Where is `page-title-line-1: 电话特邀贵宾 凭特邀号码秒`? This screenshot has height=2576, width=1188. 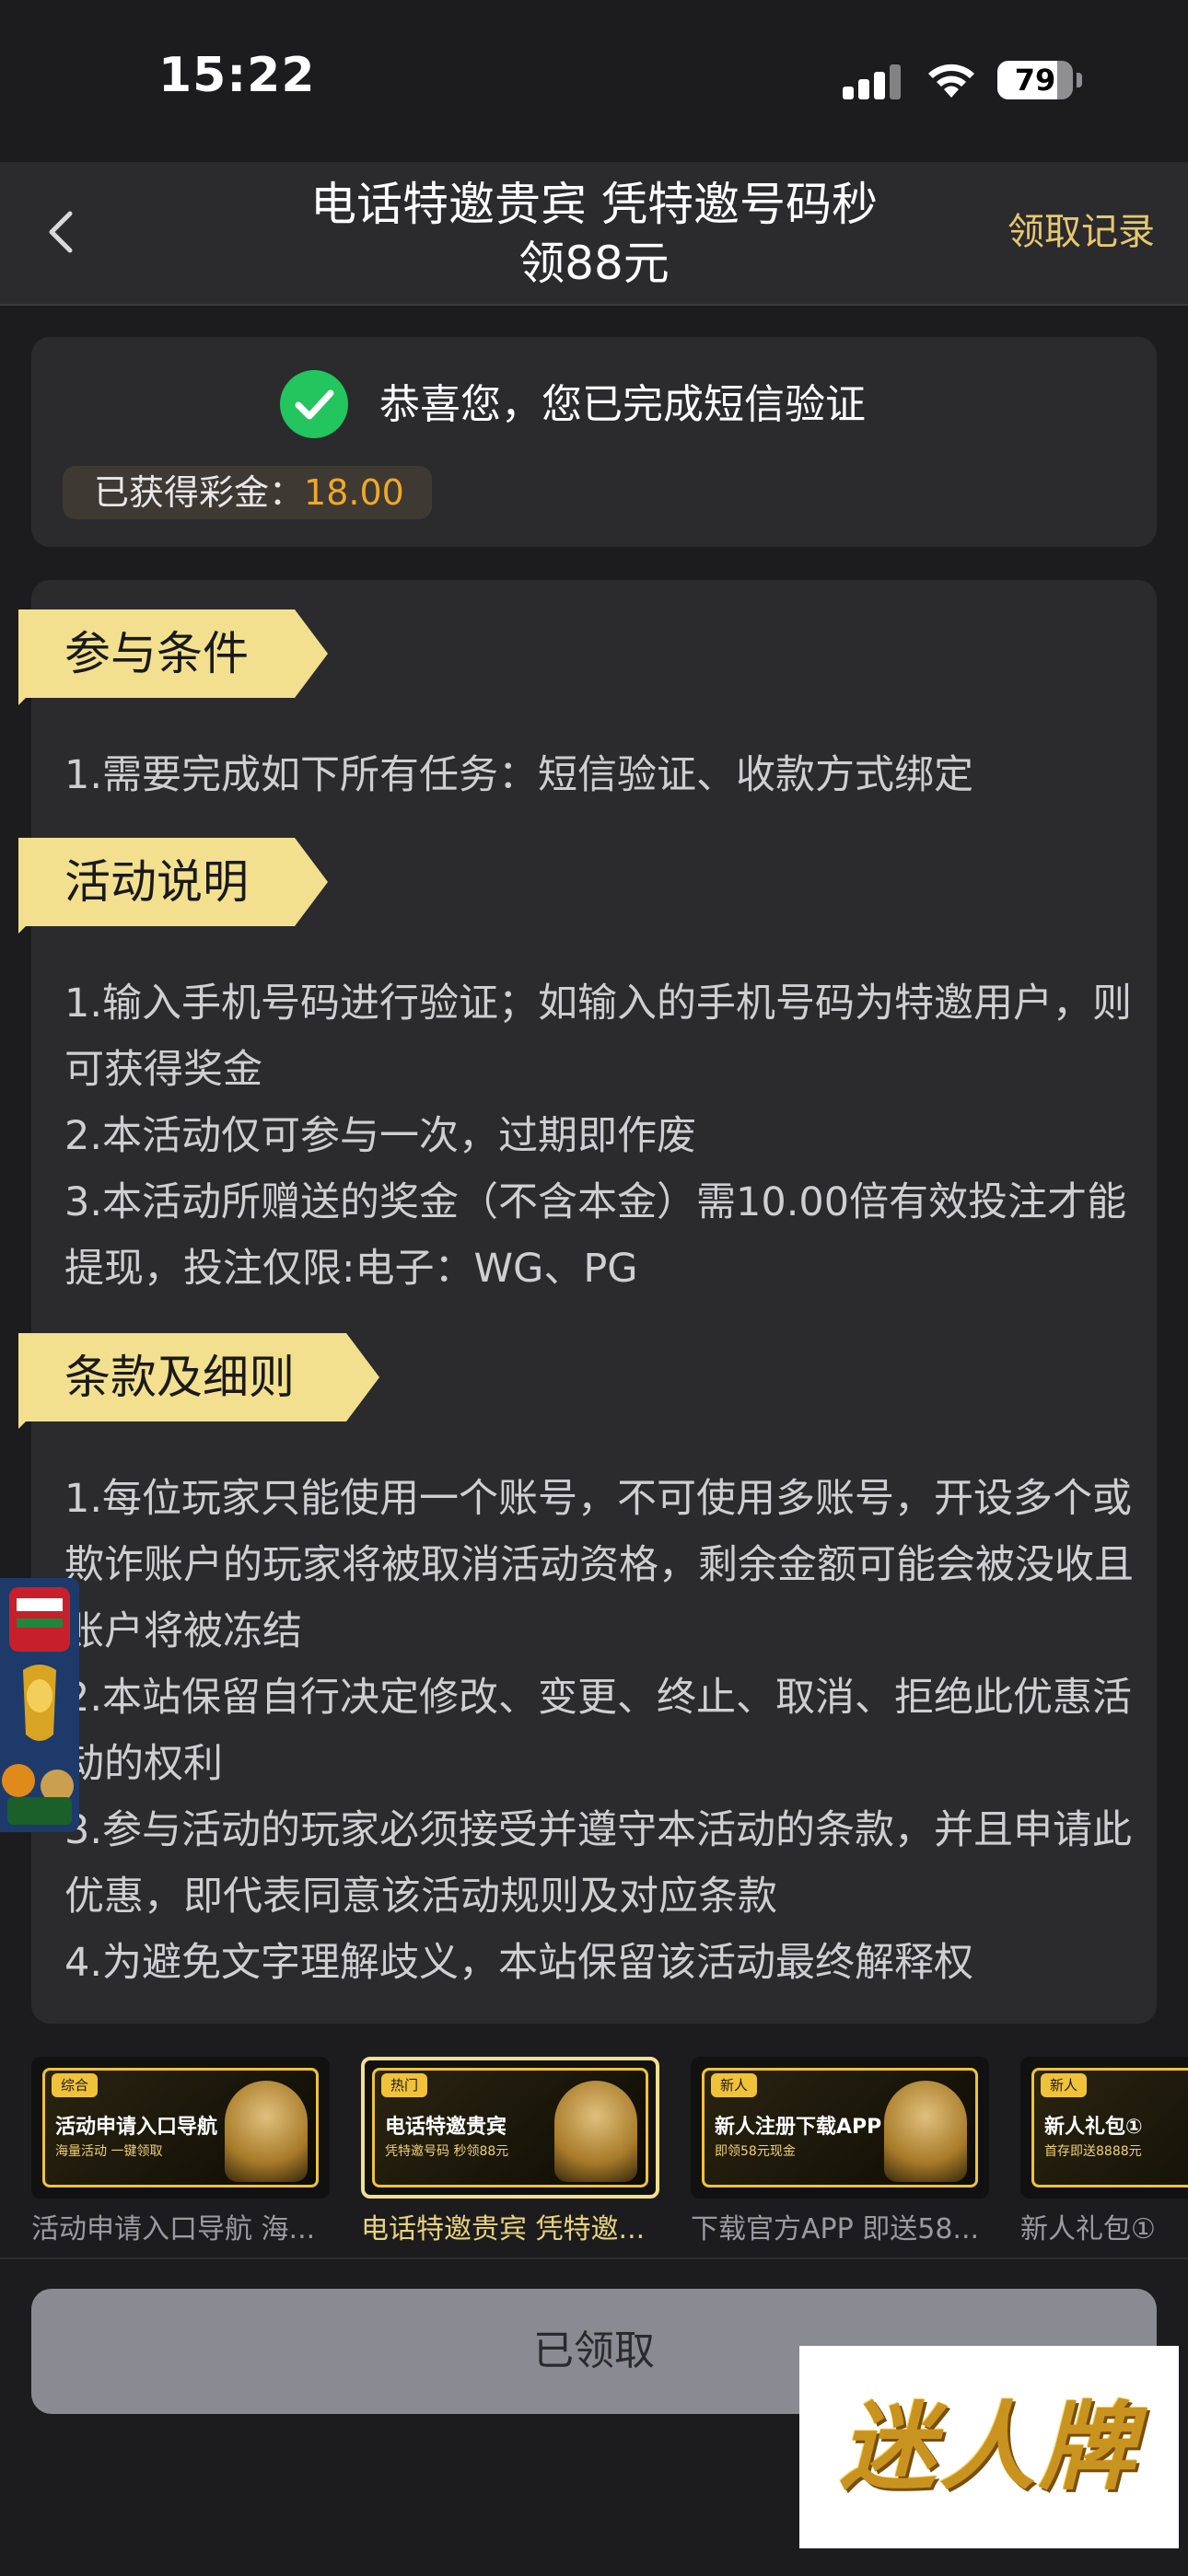 page-title-line-1: 电话特邀贵宾 凭特邀号码秒 is located at coordinates (594, 204).